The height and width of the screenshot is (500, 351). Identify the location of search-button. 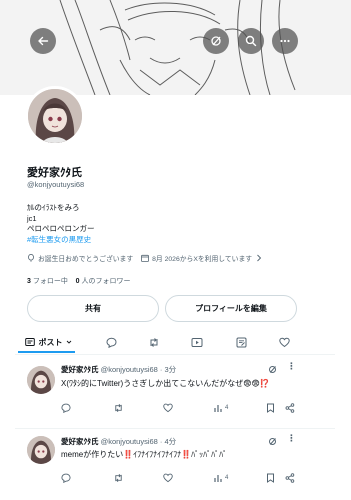
(251, 41).